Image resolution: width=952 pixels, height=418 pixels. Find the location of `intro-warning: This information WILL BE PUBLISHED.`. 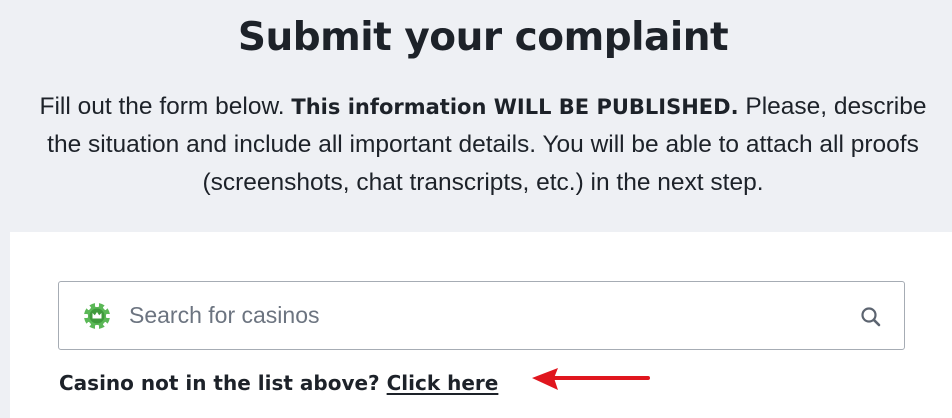

intro-warning: This information WILL BE PUBLISHED. is located at coordinates (515, 107).